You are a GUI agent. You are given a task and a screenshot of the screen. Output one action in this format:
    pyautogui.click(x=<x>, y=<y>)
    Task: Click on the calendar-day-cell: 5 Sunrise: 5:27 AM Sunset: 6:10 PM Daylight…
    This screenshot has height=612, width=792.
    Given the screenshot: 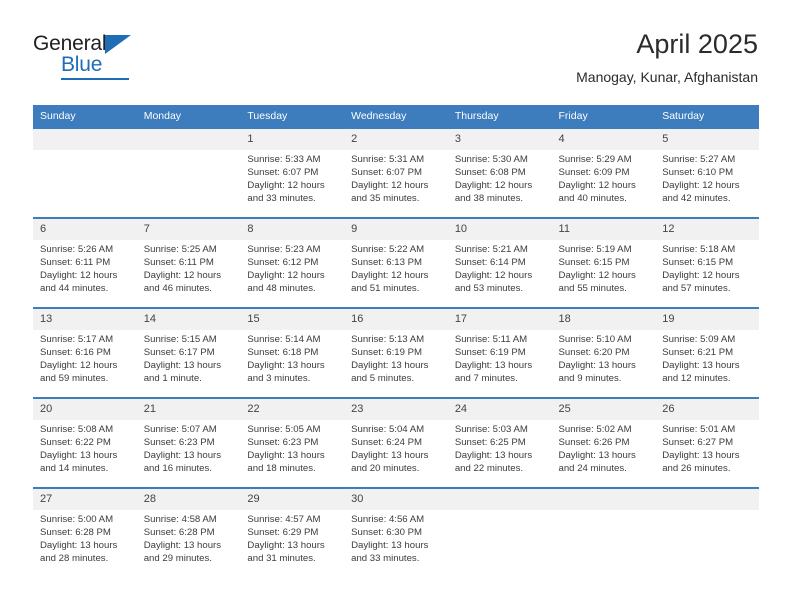 What is the action you would take?
    pyautogui.click(x=707, y=172)
    